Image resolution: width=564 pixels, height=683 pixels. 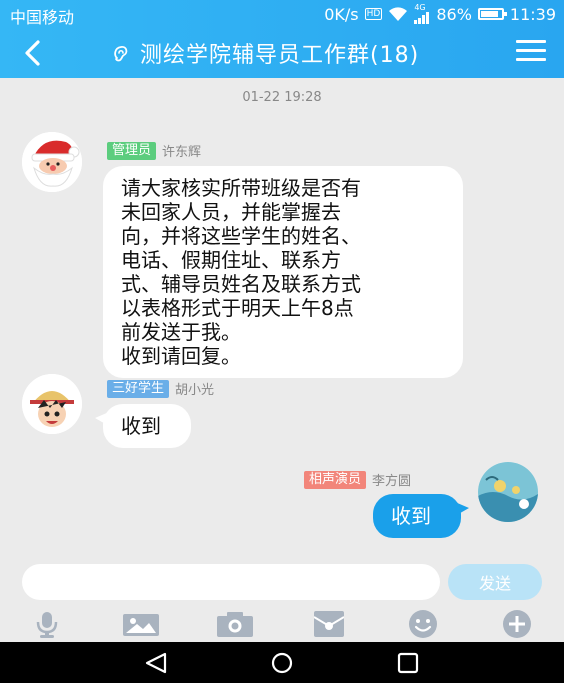 I want to click on santa-avatar, so click(x=52, y=162).